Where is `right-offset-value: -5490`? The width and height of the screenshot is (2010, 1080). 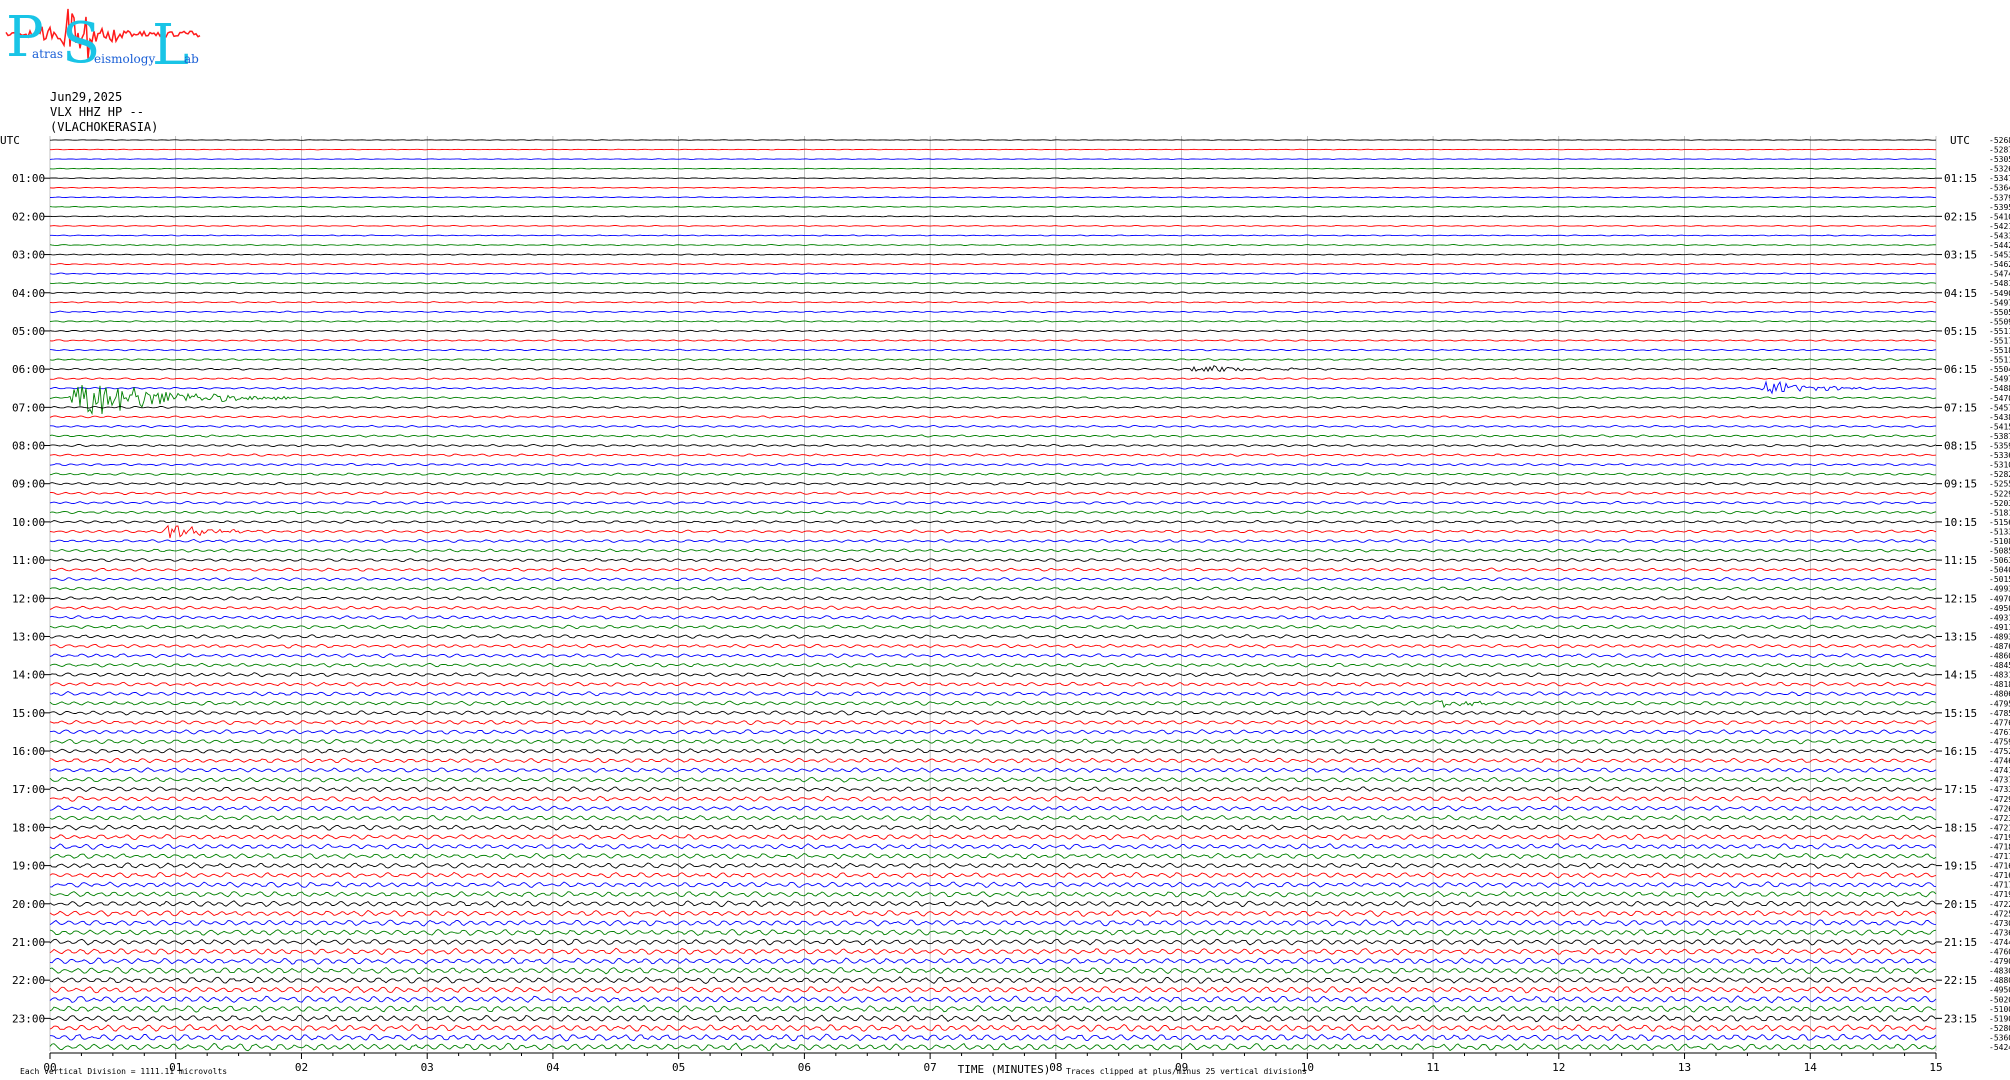 right-offset-value: -5490 is located at coordinates (1999, 293).